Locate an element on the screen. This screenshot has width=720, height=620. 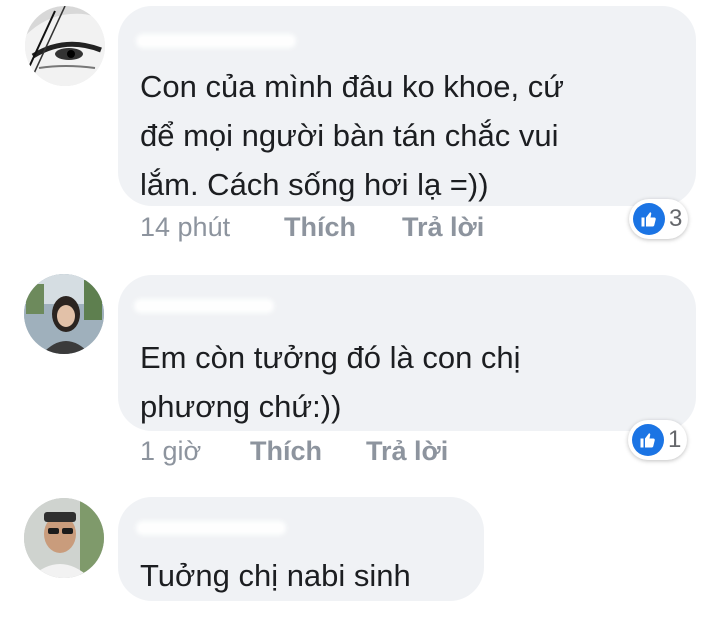
reaction-count: 3 is located at coordinates (676, 218).